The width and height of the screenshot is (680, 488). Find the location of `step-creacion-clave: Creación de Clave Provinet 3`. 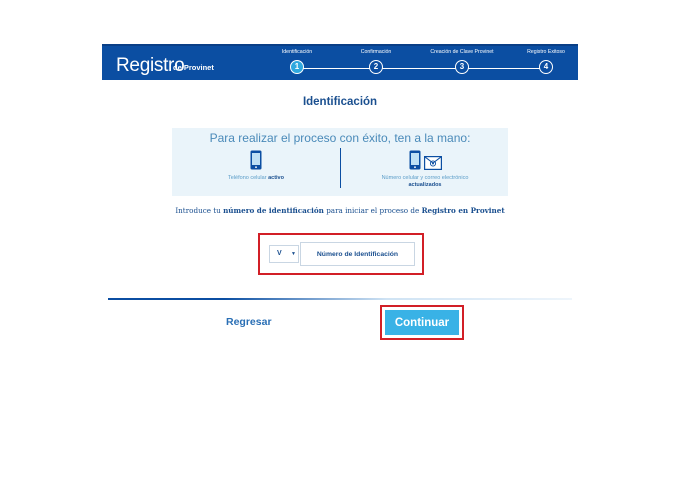

step-creacion-clave: Creación de Clave Provinet 3 is located at coordinates (462, 61).